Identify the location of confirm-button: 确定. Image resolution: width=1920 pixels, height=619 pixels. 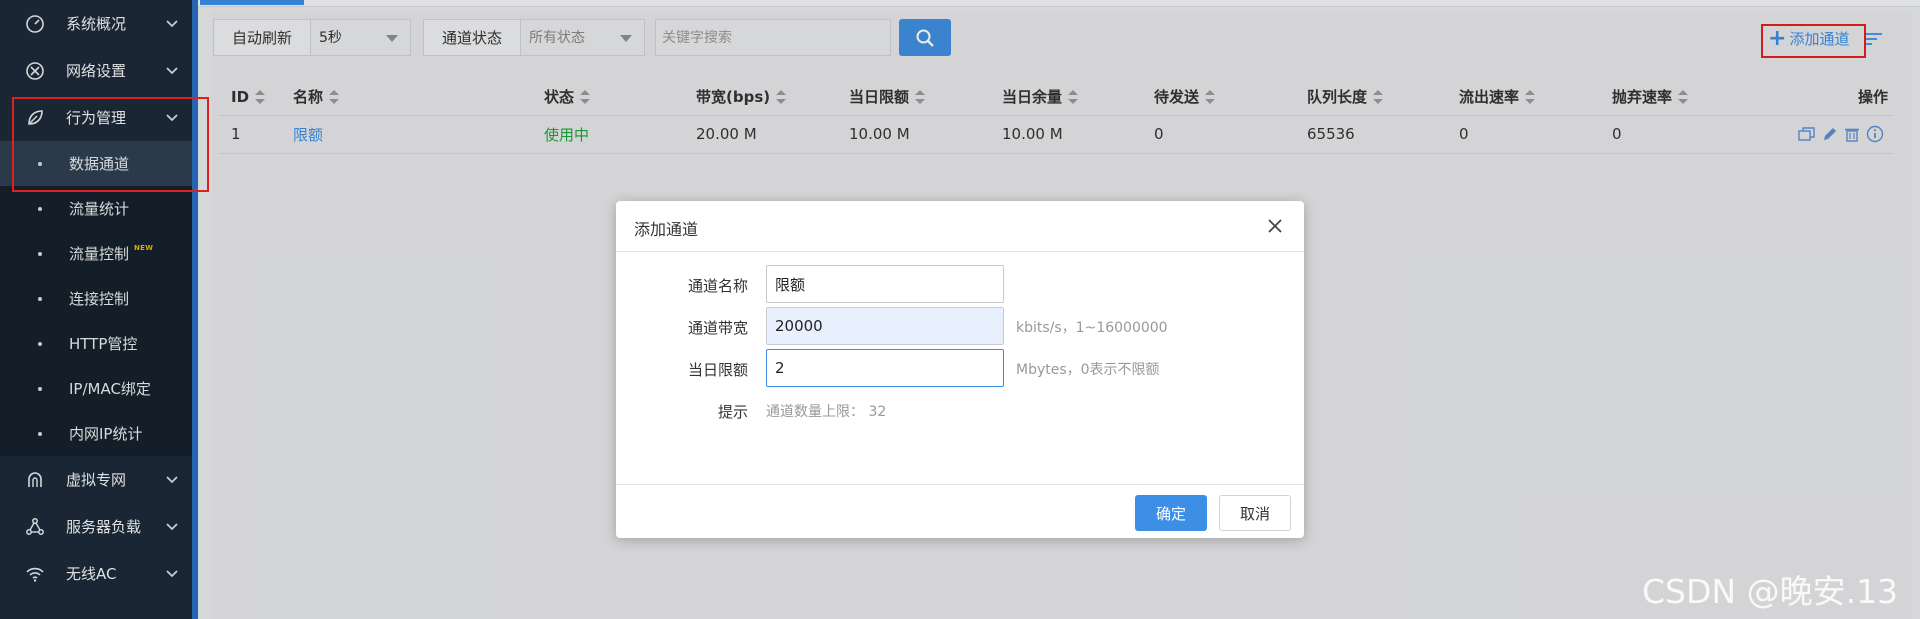
(1171, 513).